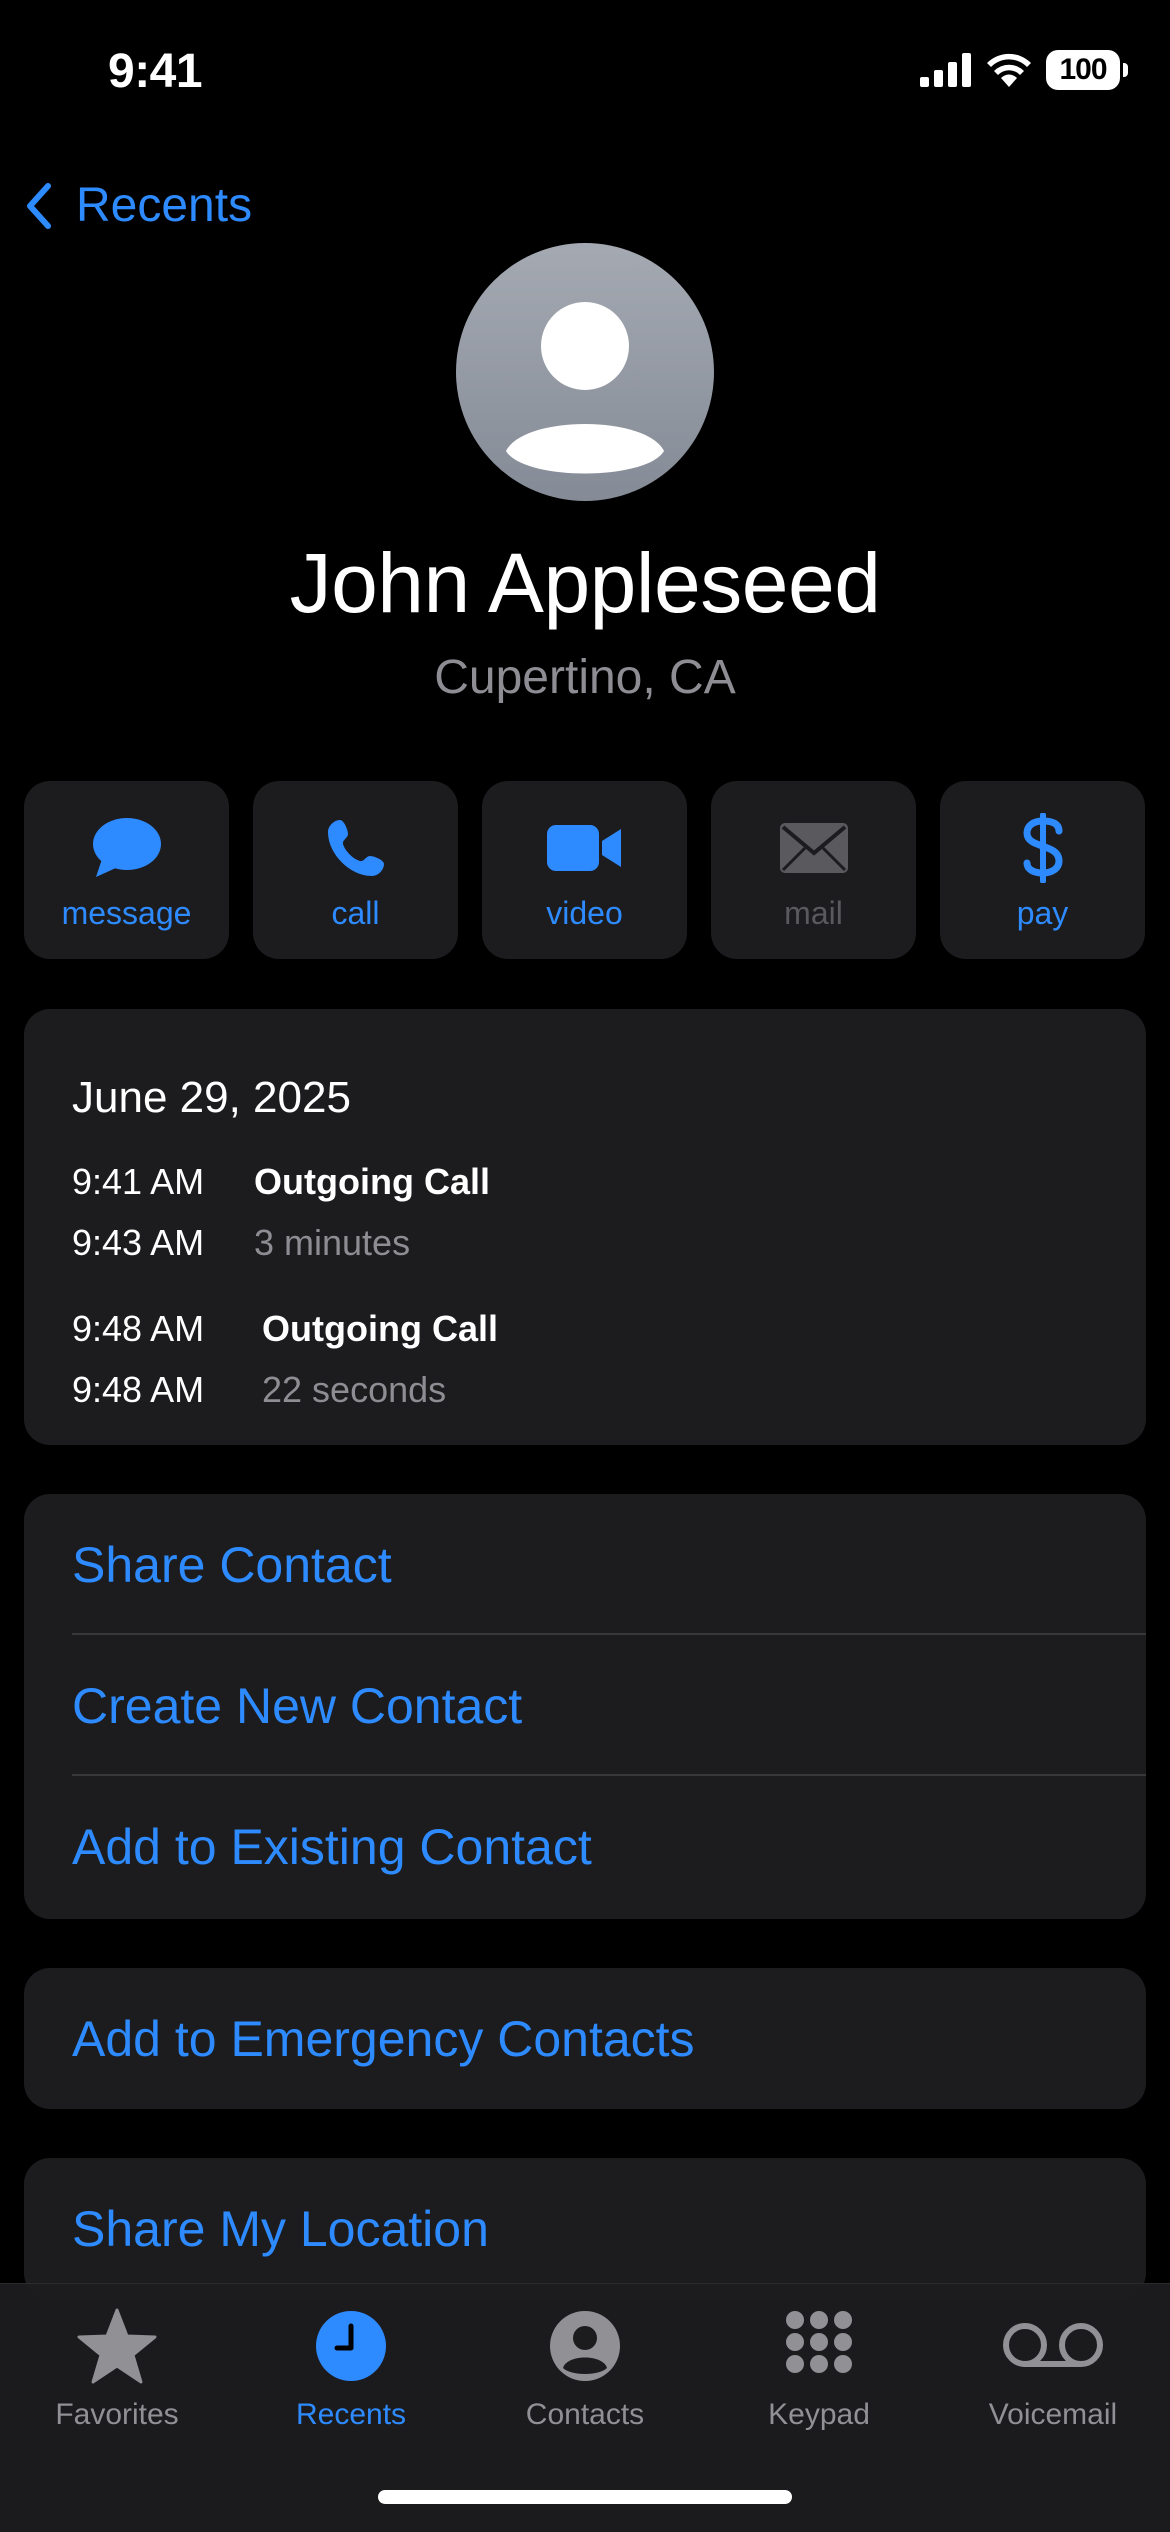  Describe the element at coordinates (138, 1181) in the screenshot. I see `call-start-time: 9:41 AM` at that location.